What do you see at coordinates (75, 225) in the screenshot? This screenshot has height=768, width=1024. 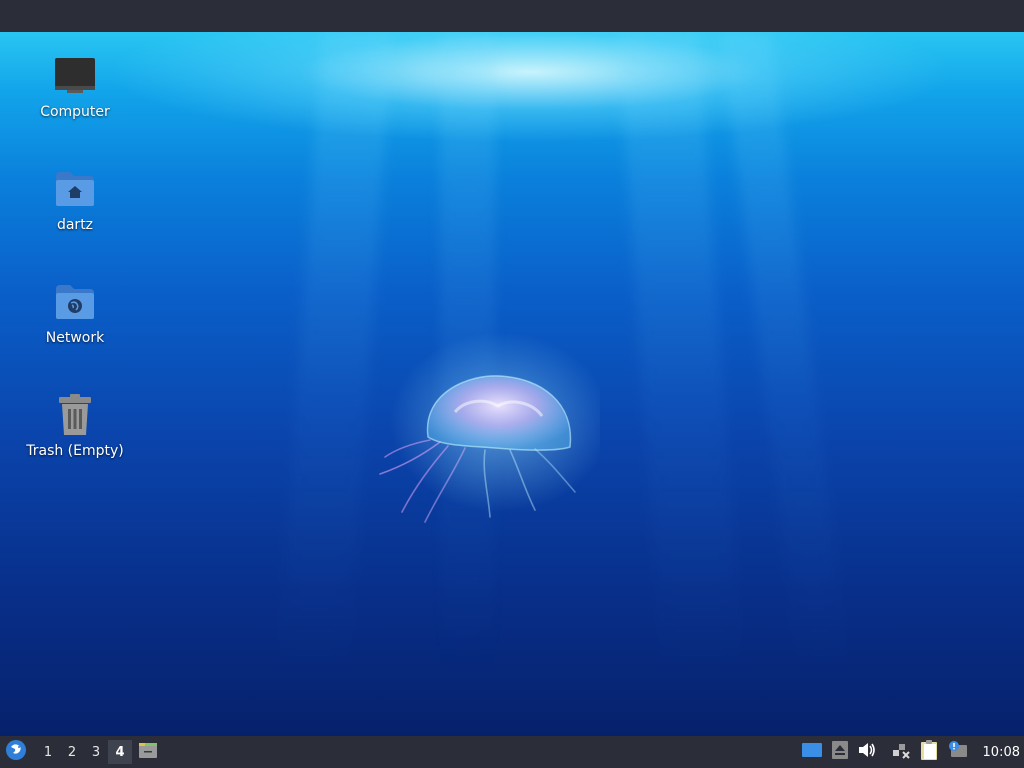 I see `desktop-icon-label: dartz` at bounding box center [75, 225].